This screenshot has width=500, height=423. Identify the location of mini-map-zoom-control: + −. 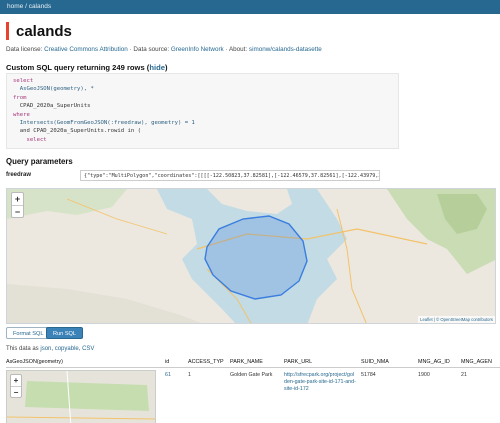
(16, 386).